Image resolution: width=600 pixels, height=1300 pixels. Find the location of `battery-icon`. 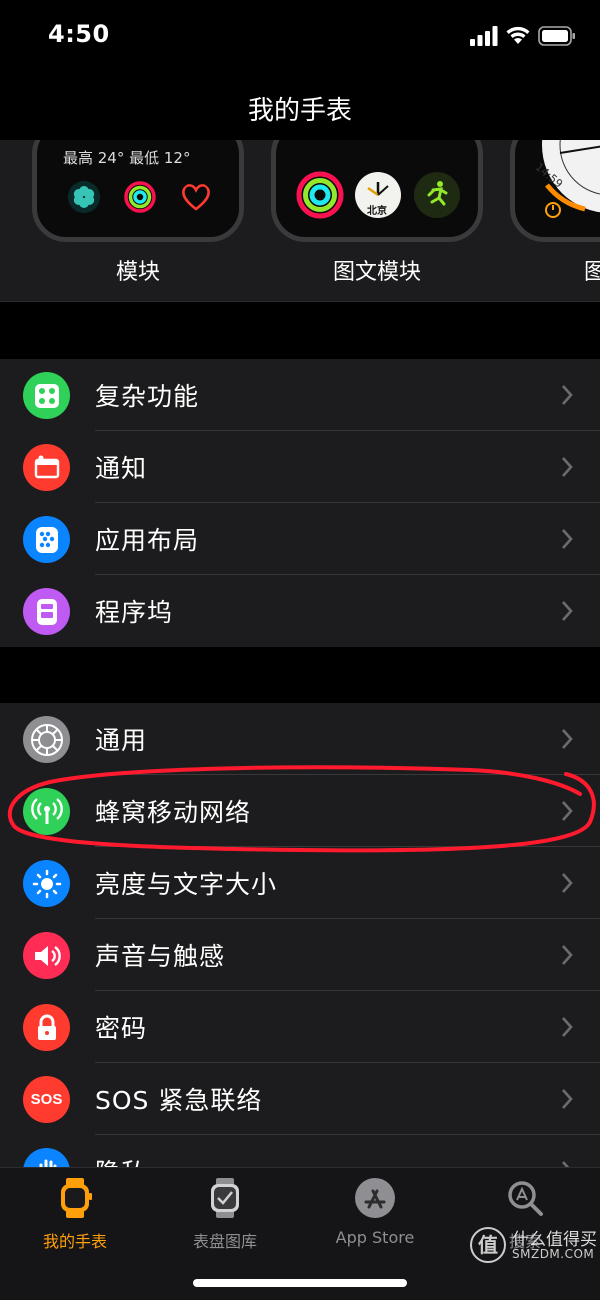

battery-icon is located at coordinates (556, 36).